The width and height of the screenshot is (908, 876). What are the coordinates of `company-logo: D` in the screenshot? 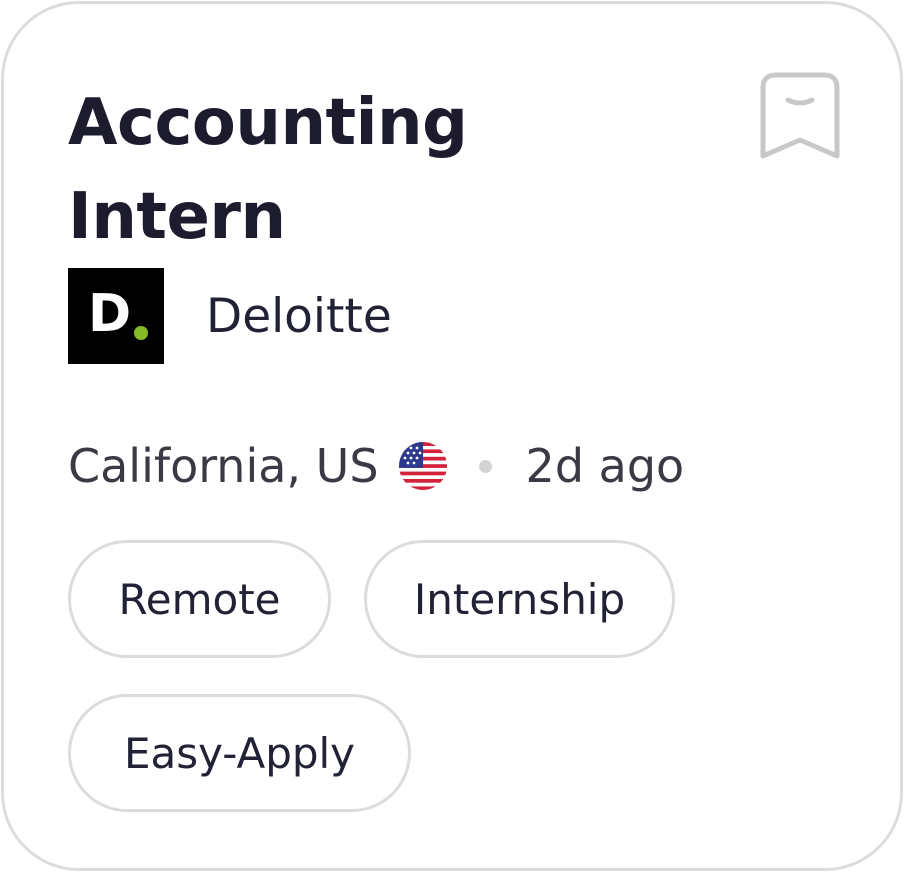 It's located at (116, 316).